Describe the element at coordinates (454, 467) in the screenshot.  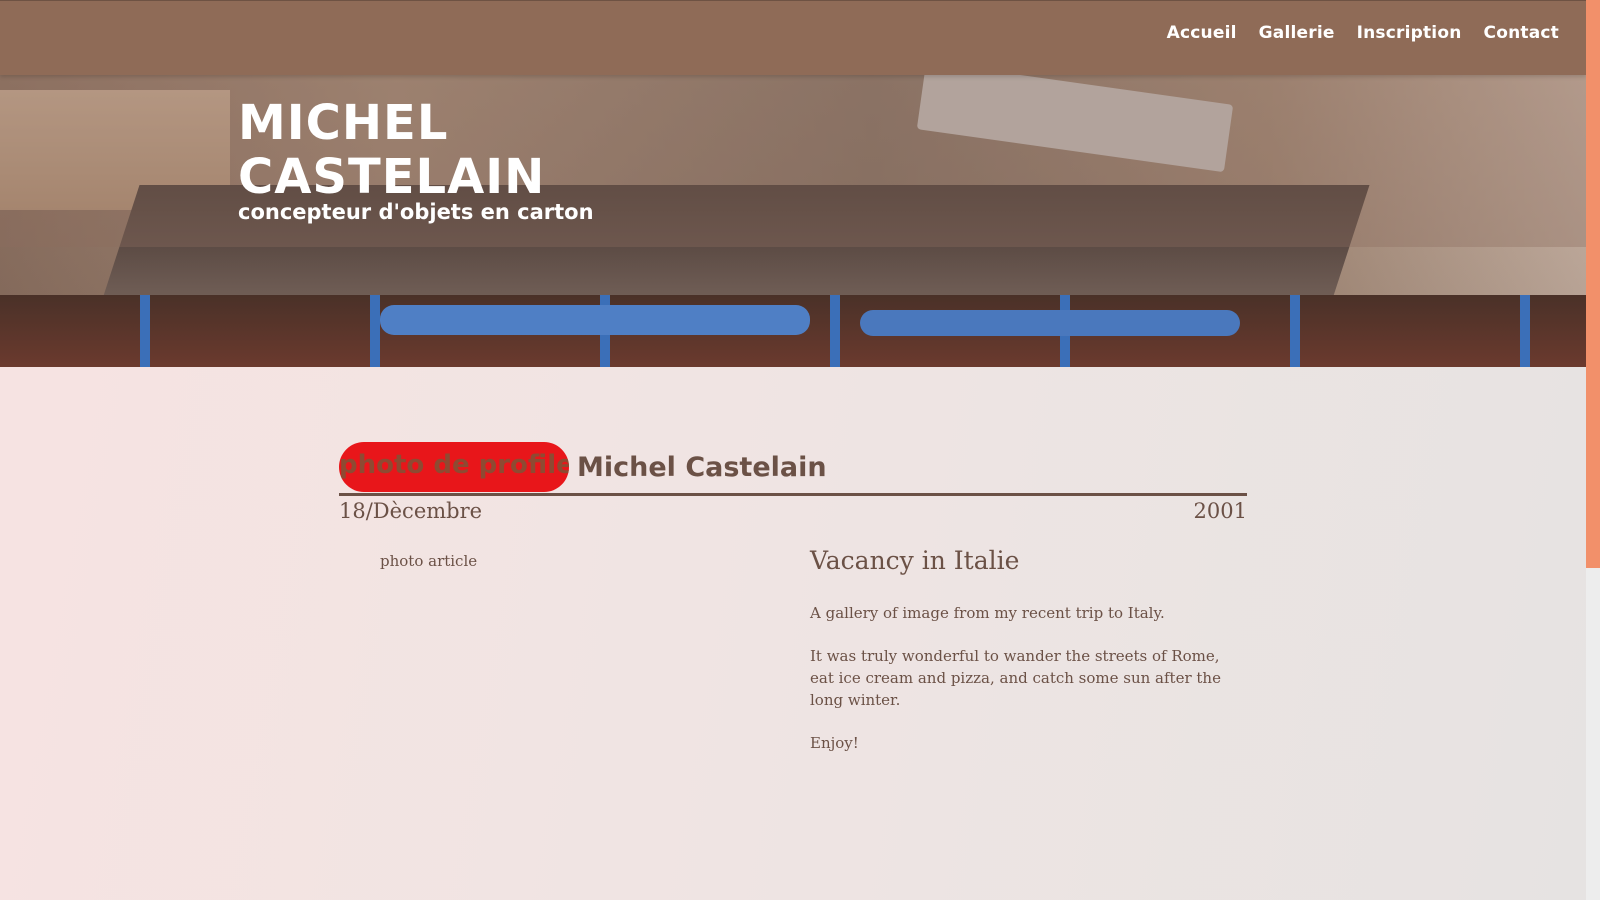
I see `profile-photo: photo de profile` at that location.